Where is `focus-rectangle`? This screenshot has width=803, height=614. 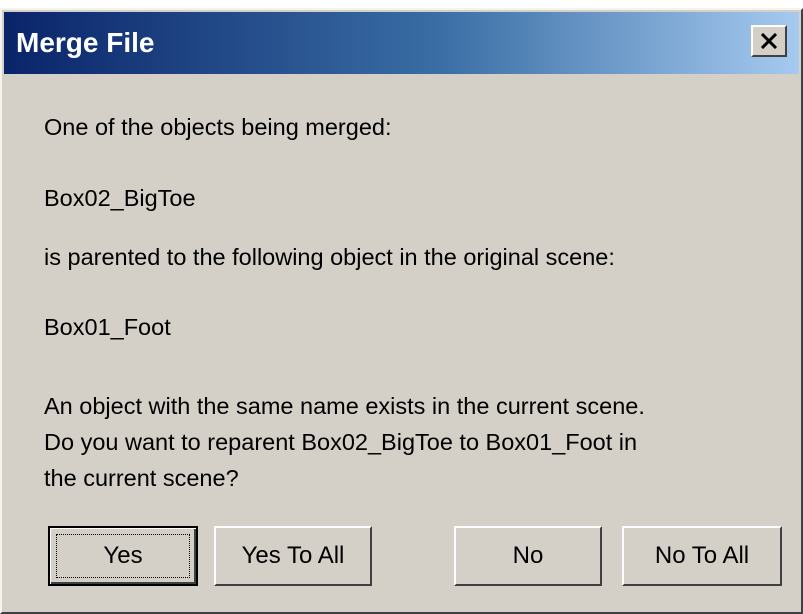
focus-rectangle is located at coordinates (123, 556).